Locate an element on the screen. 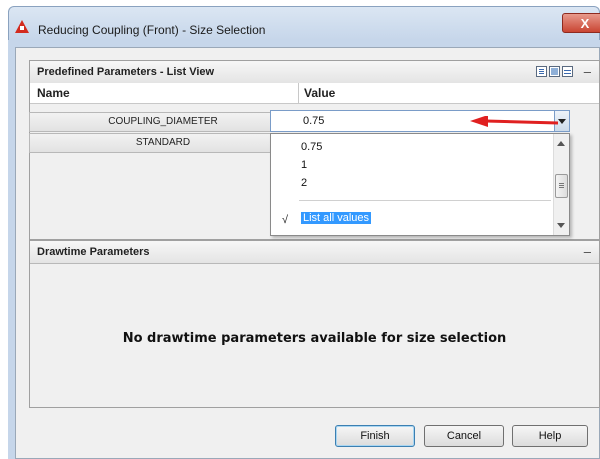 The height and width of the screenshot is (459, 600). image-view-icon is located at coordinates (554, 71).